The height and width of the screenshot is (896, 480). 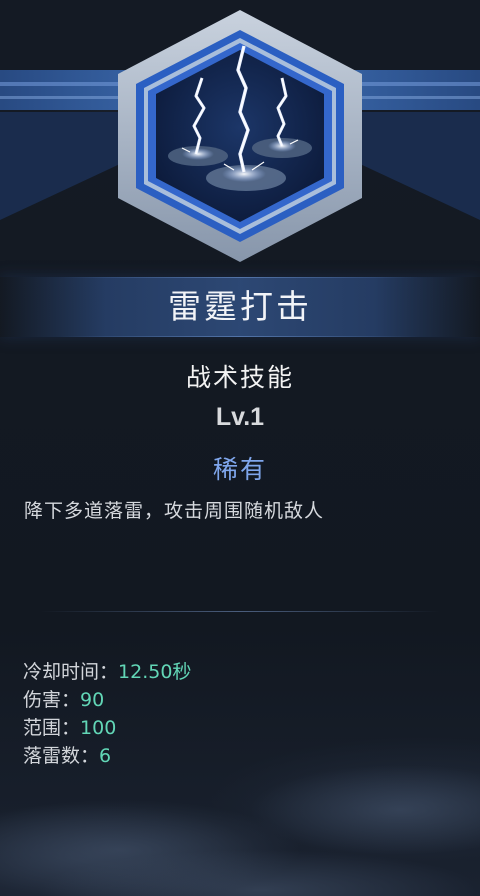 I want to click on skill-level: Lv.1, so click(x=240, y=417).